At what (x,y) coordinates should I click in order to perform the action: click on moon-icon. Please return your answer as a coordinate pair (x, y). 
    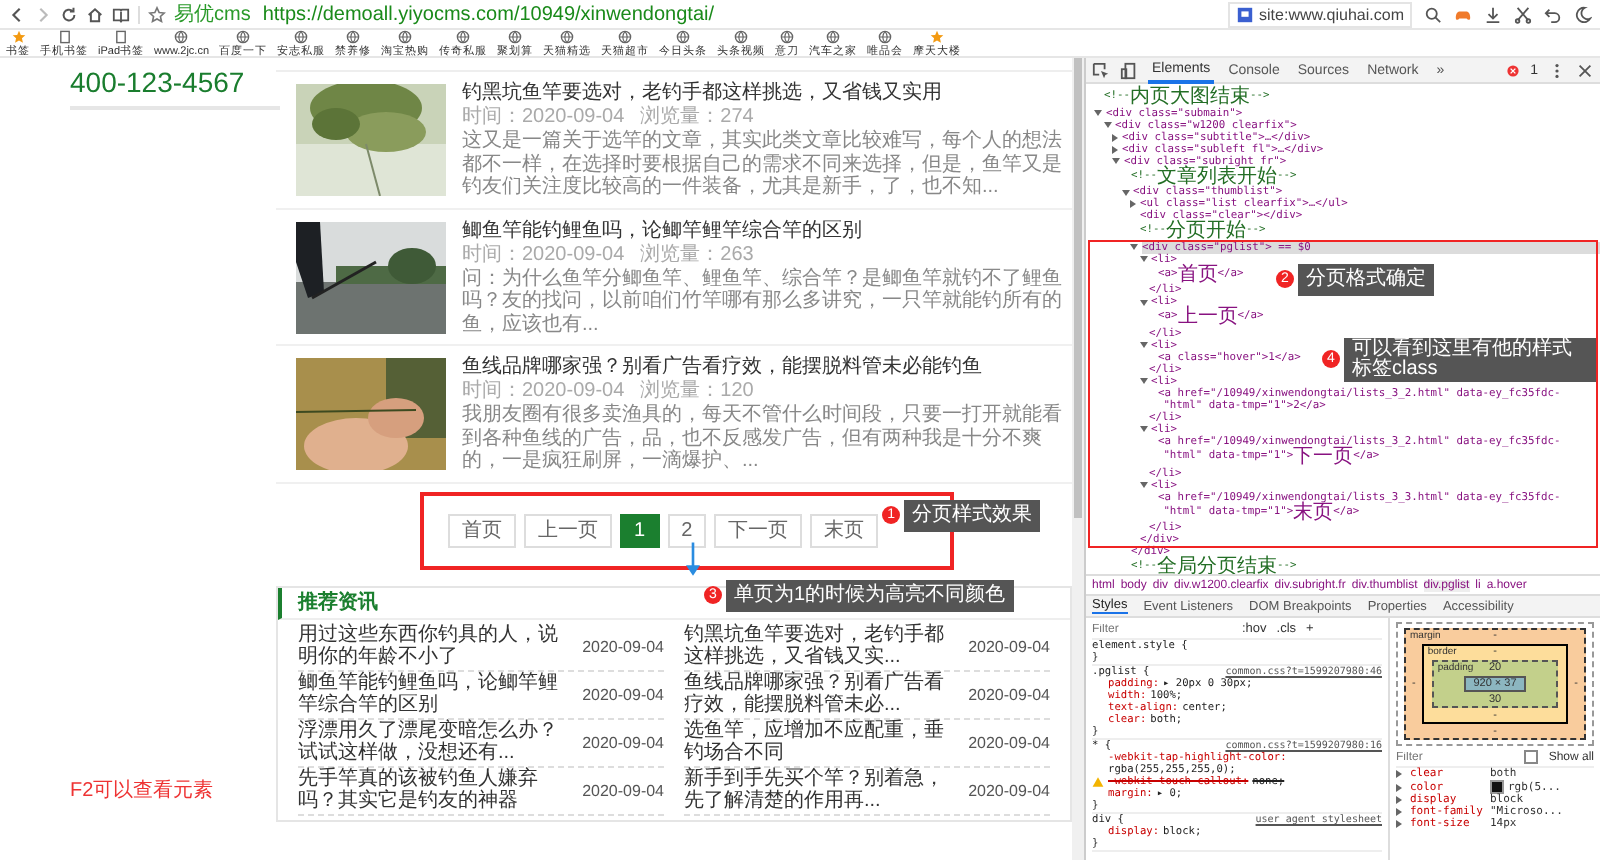
    Looking at the image, I should click on (1583, 14).